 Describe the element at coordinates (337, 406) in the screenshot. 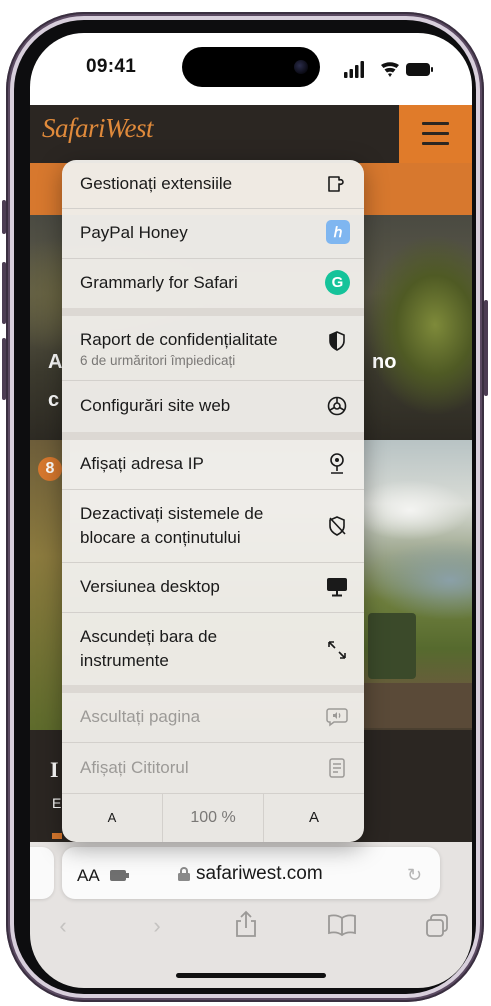

I see `website-settings-icon` at that location.